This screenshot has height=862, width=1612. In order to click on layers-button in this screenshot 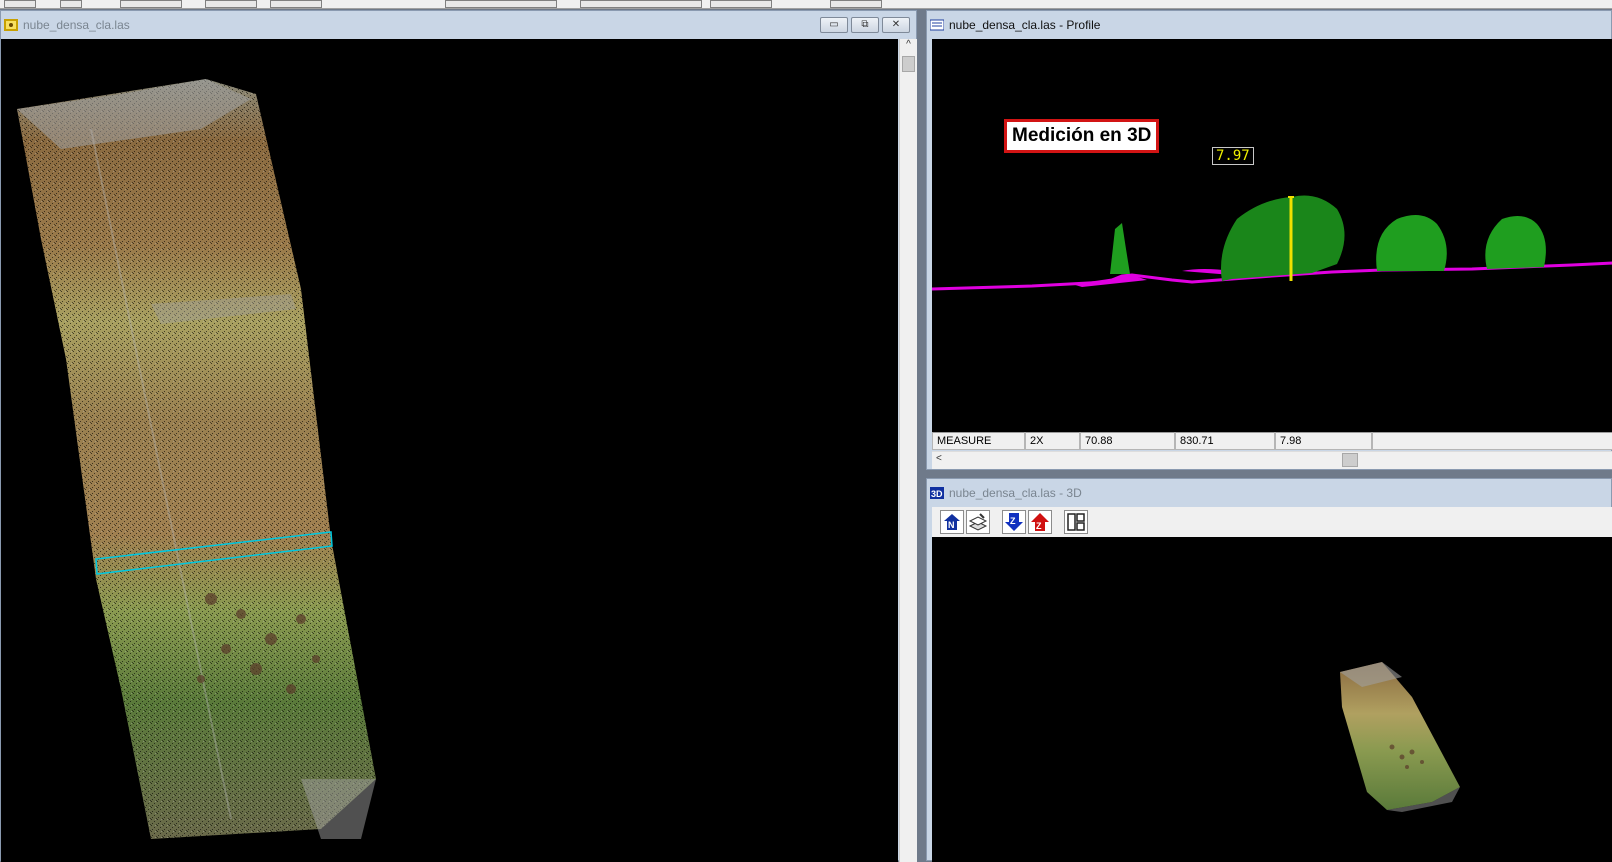, I will do `click(978, 522)`.